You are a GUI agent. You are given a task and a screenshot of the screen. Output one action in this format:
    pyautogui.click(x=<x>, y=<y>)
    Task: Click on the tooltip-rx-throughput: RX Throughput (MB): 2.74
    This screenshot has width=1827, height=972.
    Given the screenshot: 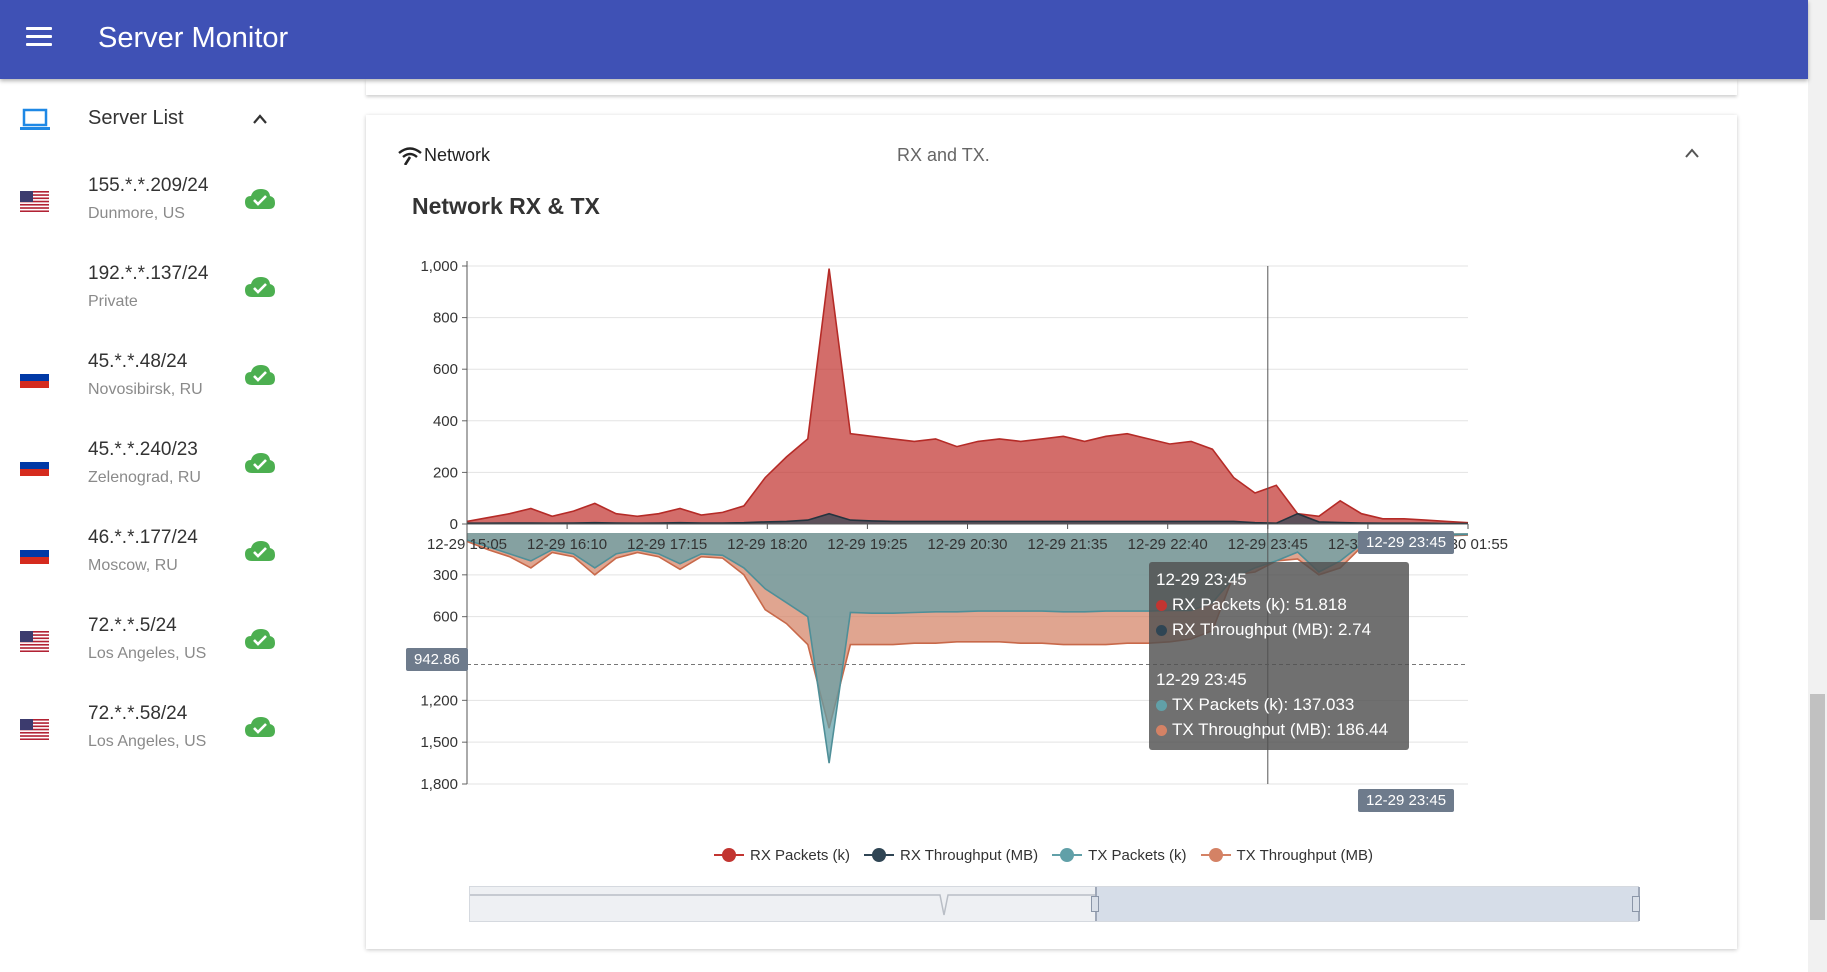 What is the action you would take?
    pyautogui.click(x=1263, y=630)
    